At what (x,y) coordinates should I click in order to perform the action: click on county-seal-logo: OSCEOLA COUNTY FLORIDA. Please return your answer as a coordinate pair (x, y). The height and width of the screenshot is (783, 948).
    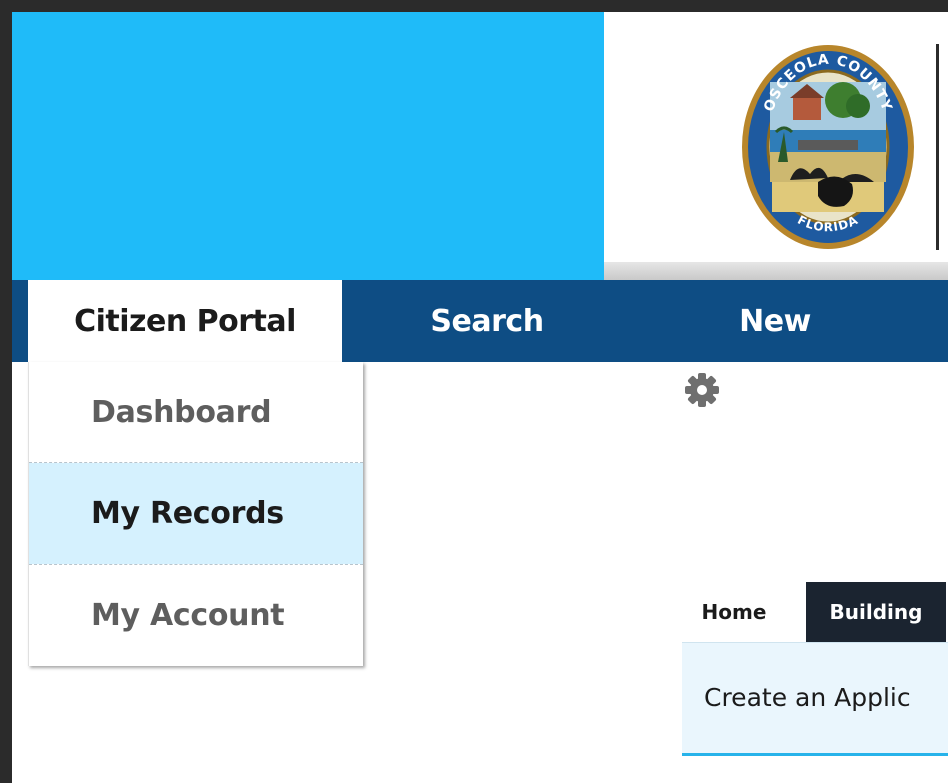
    Looking at the image, I should click on (828, 147).